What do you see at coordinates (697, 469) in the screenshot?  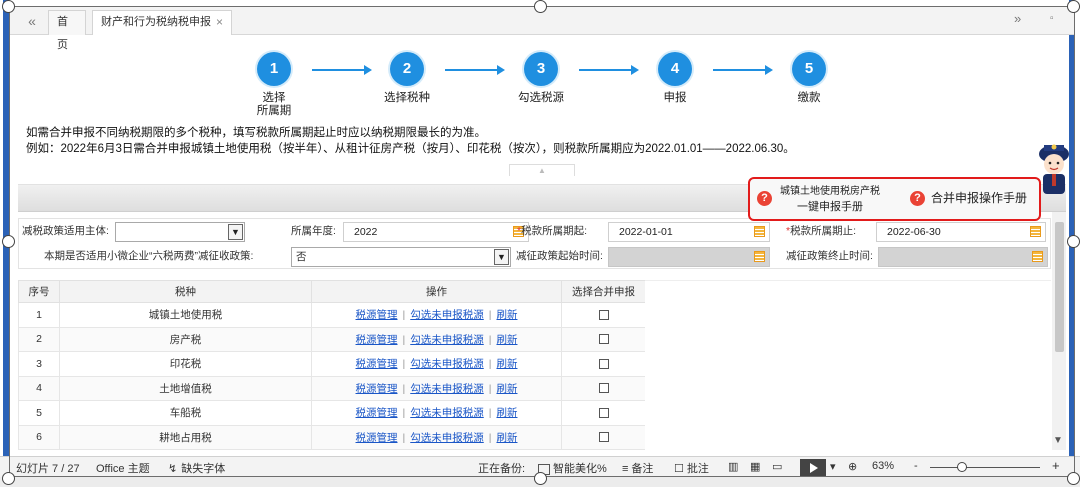 I see `comments-label: 批注` at bounding box center [697, 469].